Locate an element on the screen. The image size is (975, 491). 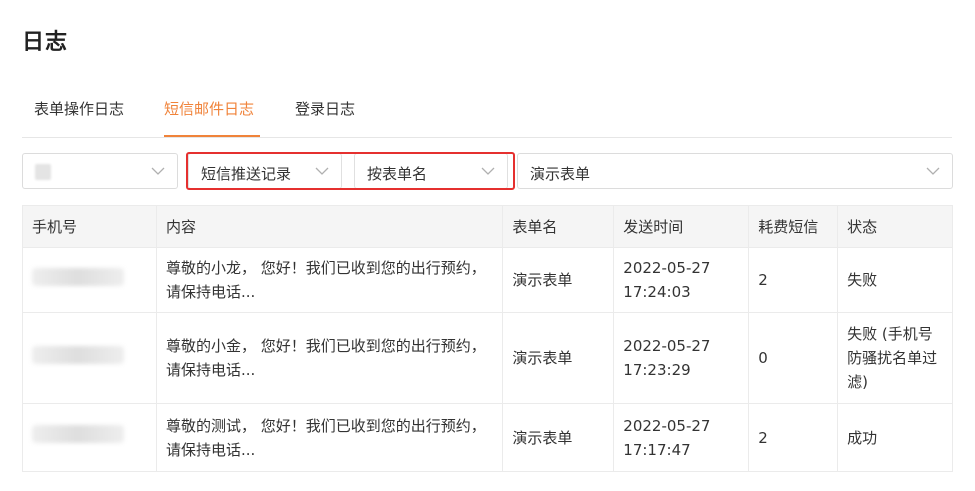
first-filter-select is located at coordinates (100, 171).